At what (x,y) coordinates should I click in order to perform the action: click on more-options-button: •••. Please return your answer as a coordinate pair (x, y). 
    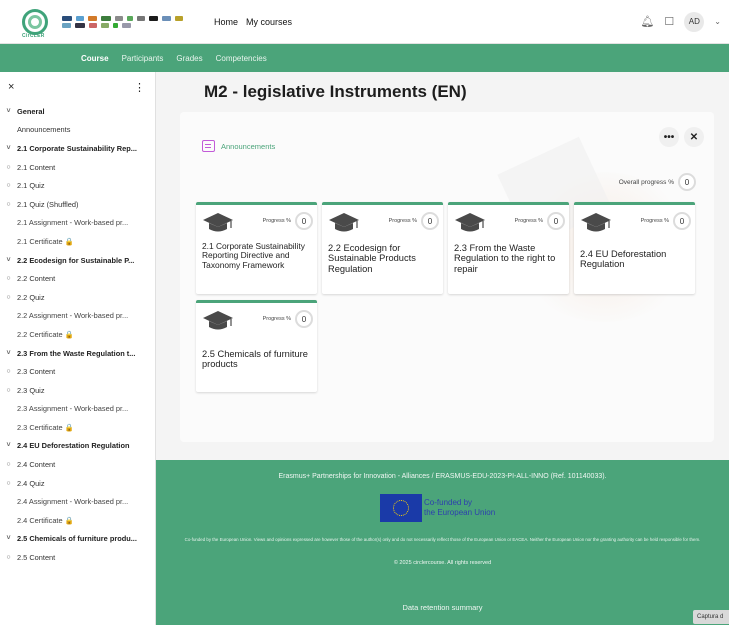
    Looking at the image, I should click on (669, 137).